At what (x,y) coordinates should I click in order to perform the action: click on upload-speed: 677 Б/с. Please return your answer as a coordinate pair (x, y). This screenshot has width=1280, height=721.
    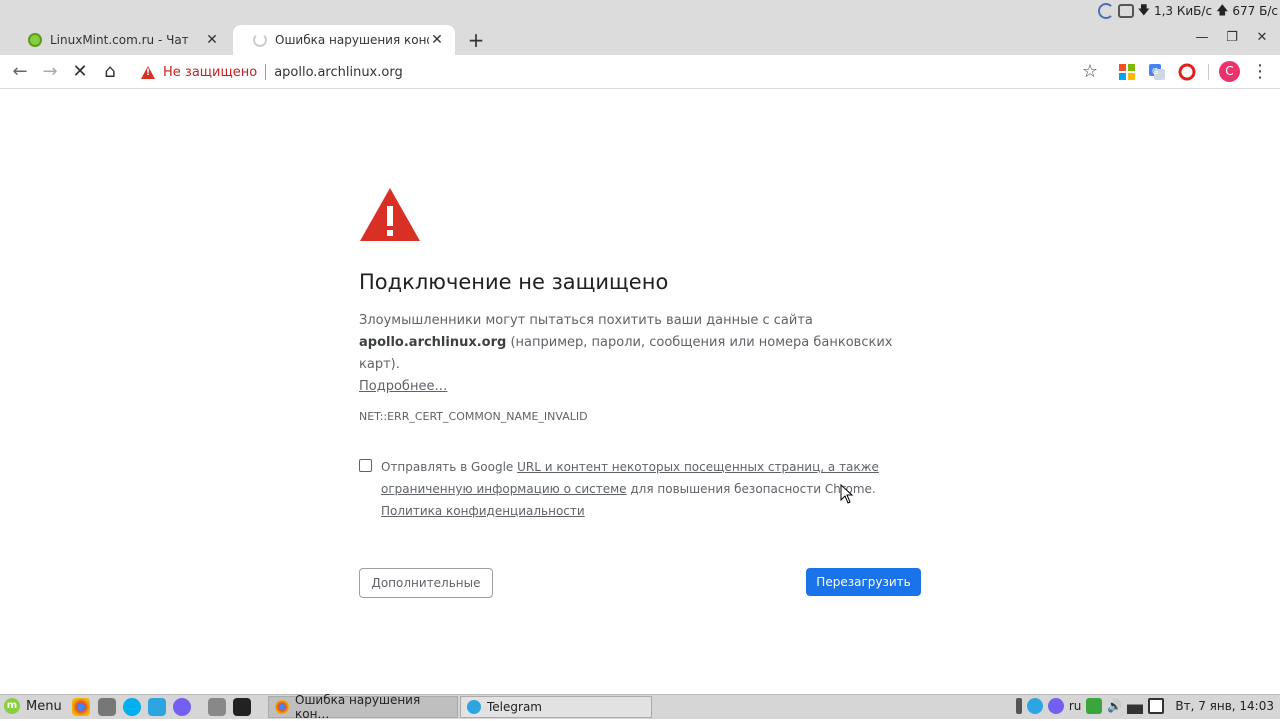
    Looking at the image, I should click on (1255, 11).